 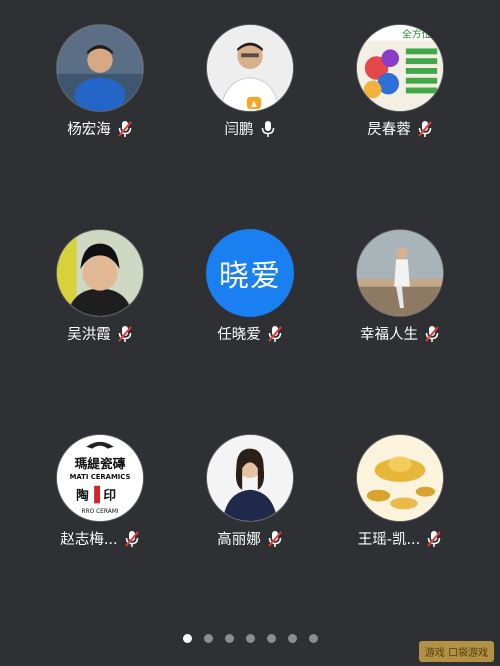 What do you see at coordinates (421, 34) in the screenshot?
I see `ad-headline: 全方位营` at bounding box center [421, 34].